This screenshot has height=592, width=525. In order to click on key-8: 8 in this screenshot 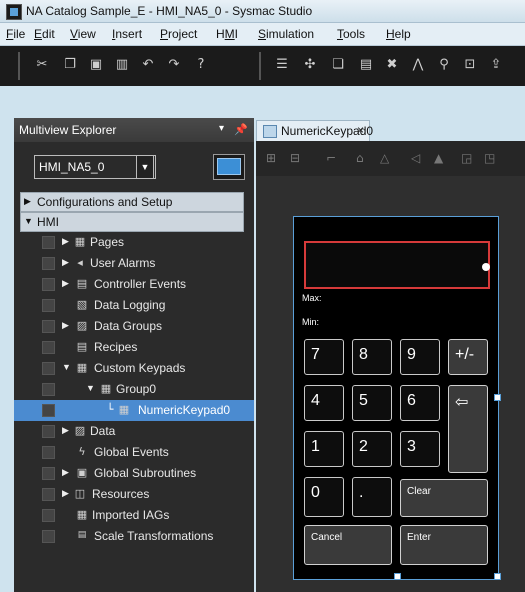, I will do `click(372, 357)`.